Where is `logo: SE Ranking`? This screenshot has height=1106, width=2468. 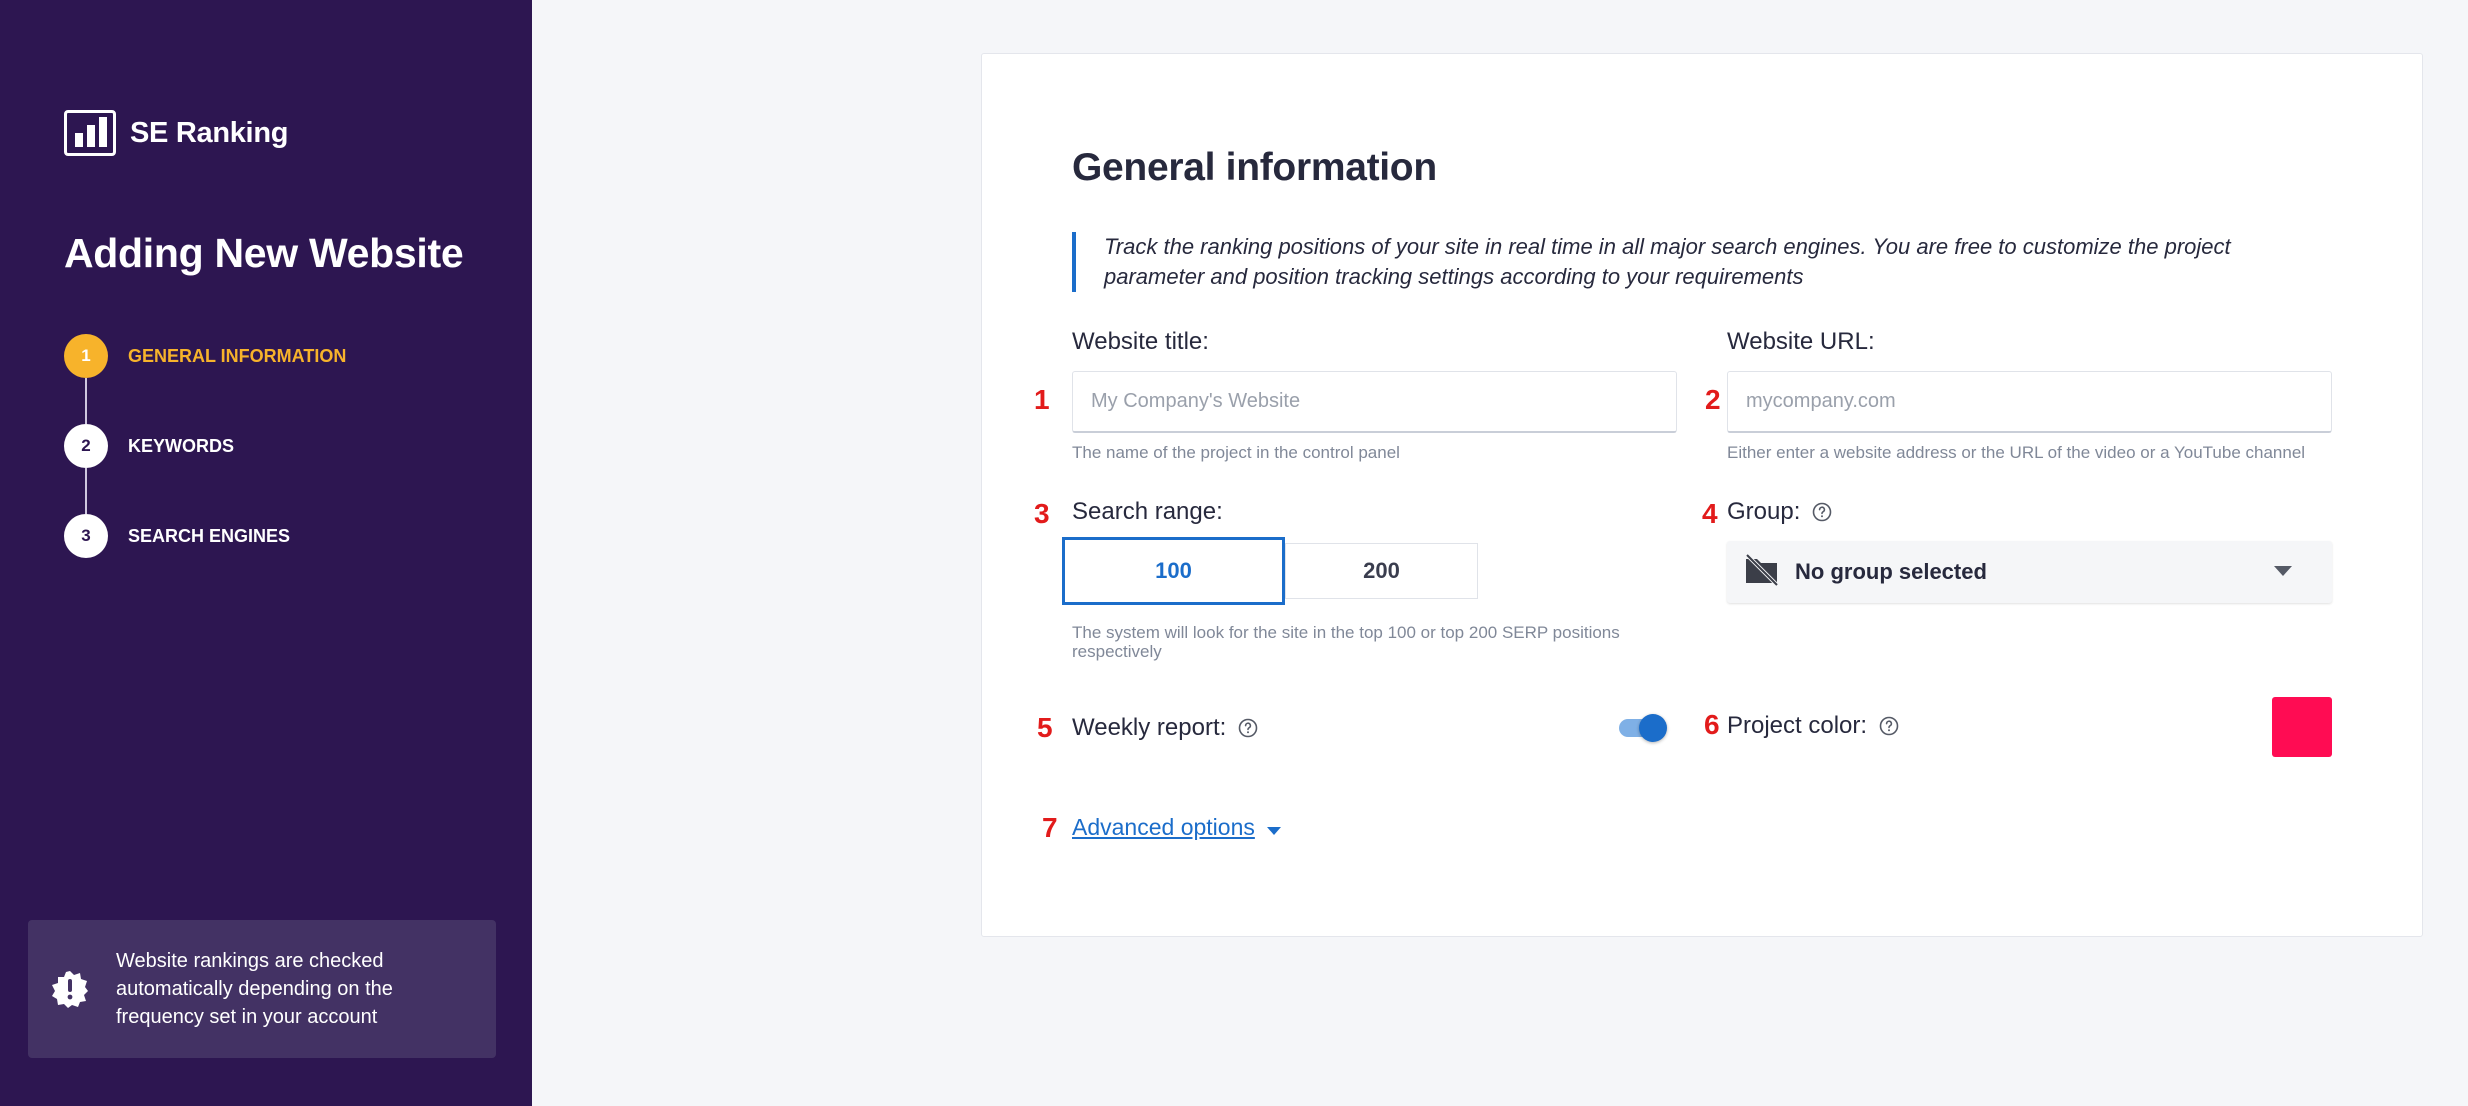 logo: SE Ranking is located at coordinates (176, 133).